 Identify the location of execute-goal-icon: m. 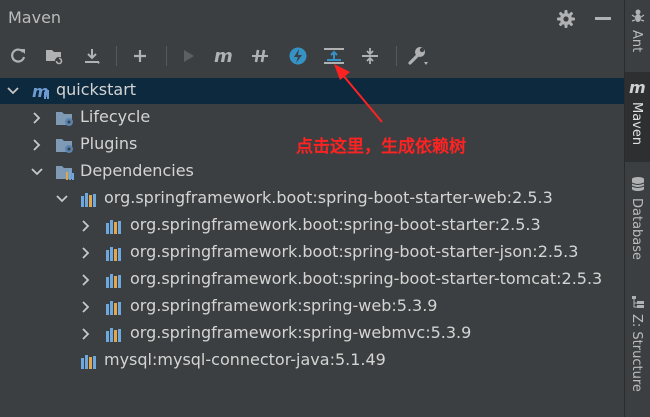
(224, 56).